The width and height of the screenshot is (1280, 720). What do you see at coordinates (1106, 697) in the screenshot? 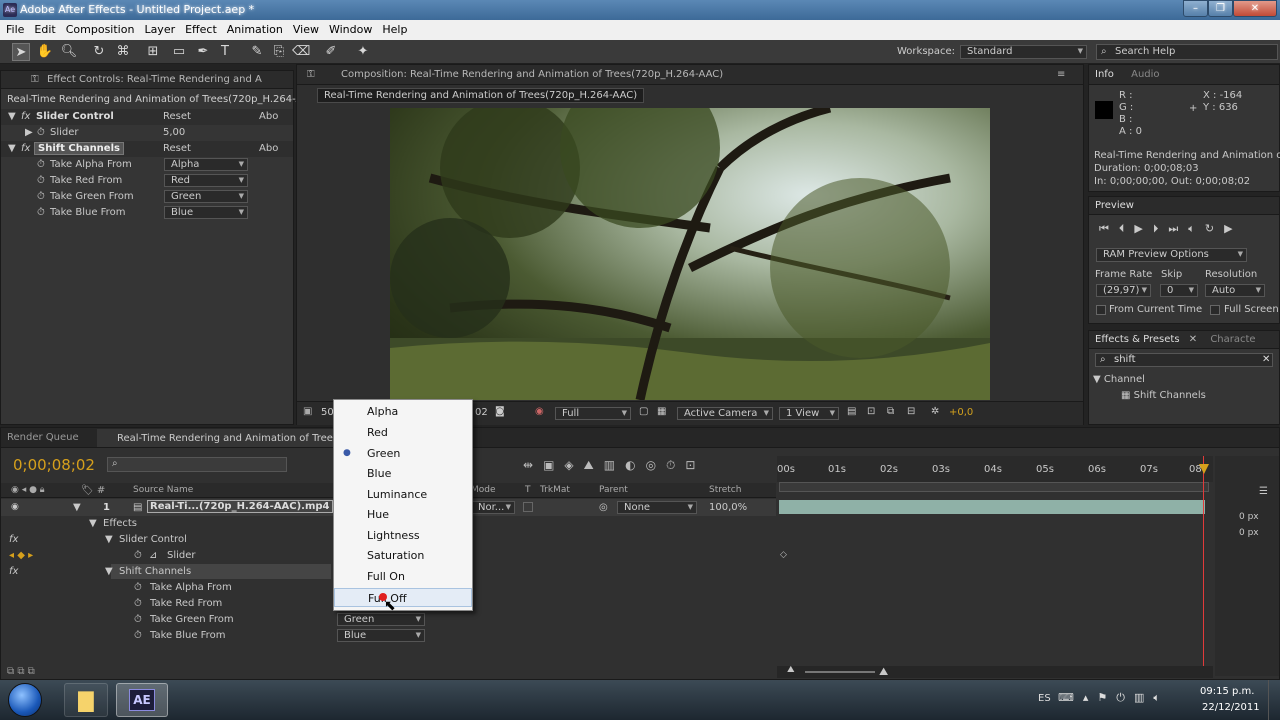
I see `flag-icon: ⚑` at bounding box center [1106, 697].